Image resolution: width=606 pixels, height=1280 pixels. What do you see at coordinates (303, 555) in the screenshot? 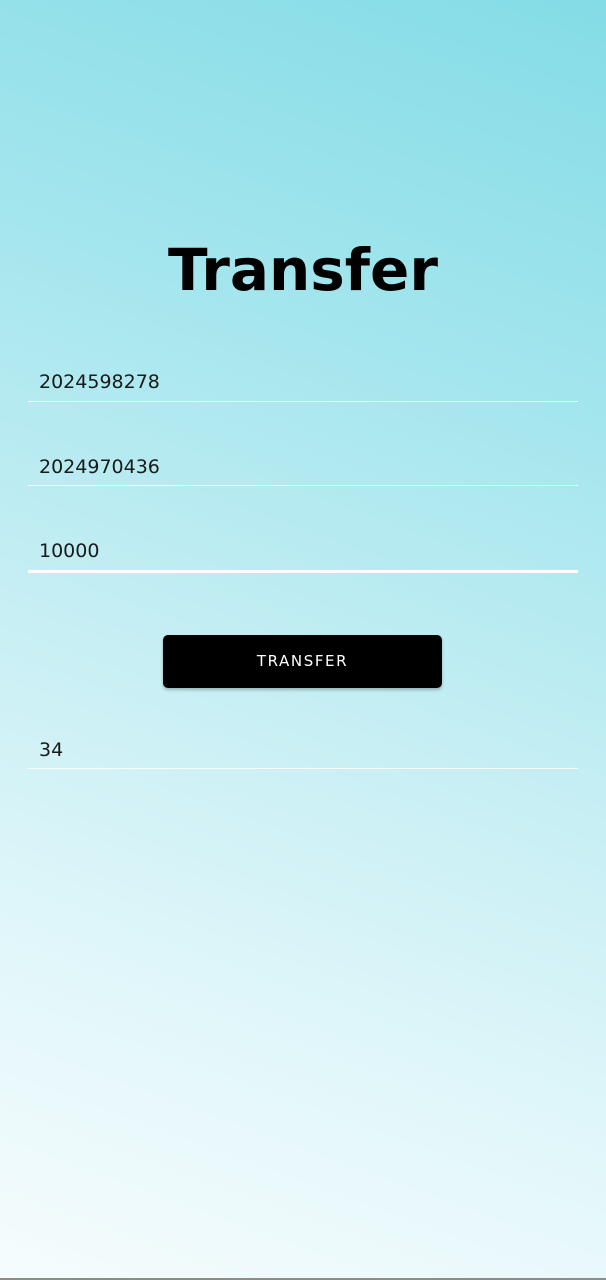
I see `amount-field: 10000` at bounding box center [303, 555].